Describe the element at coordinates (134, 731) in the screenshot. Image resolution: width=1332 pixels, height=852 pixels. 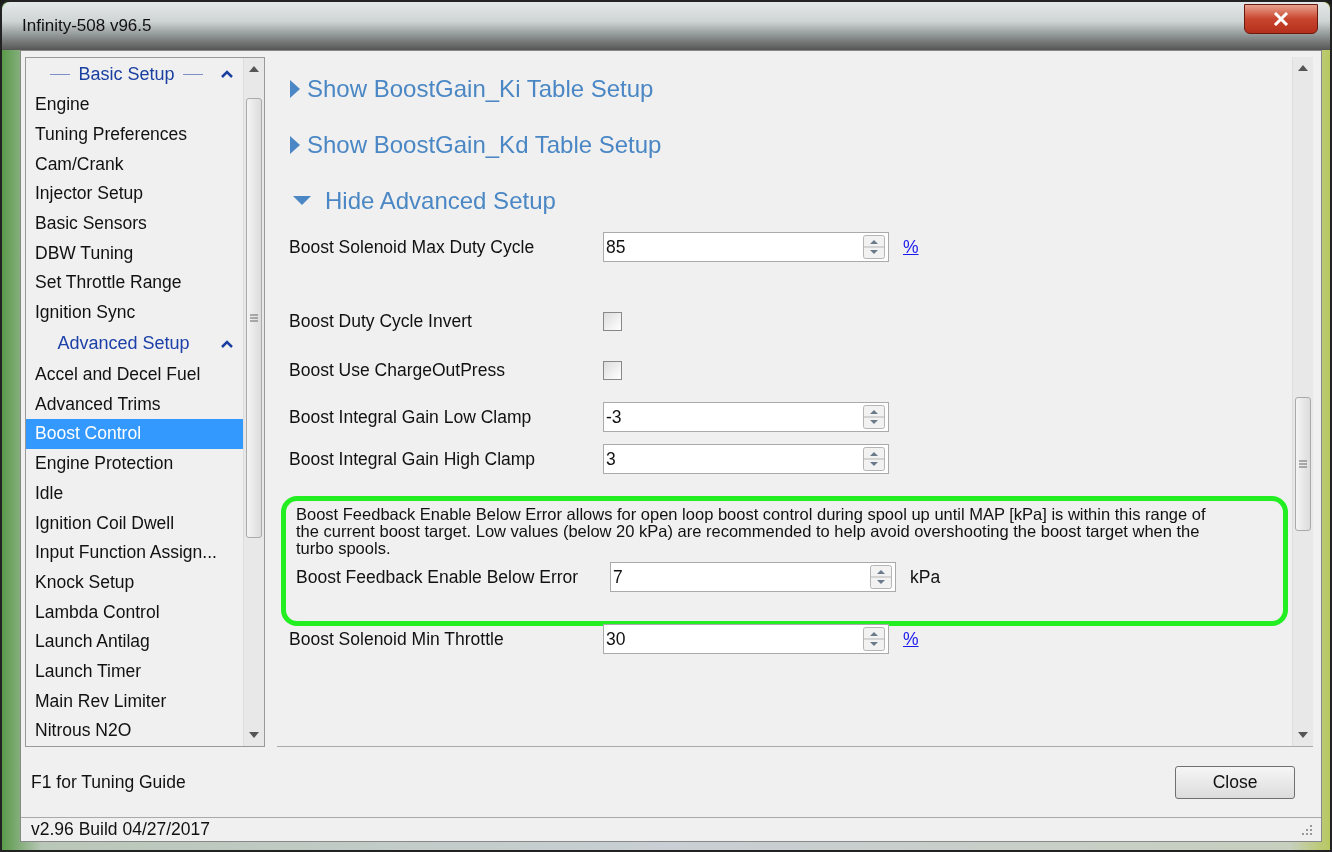
I see `nav-item: Nitrous N2O` at that location.